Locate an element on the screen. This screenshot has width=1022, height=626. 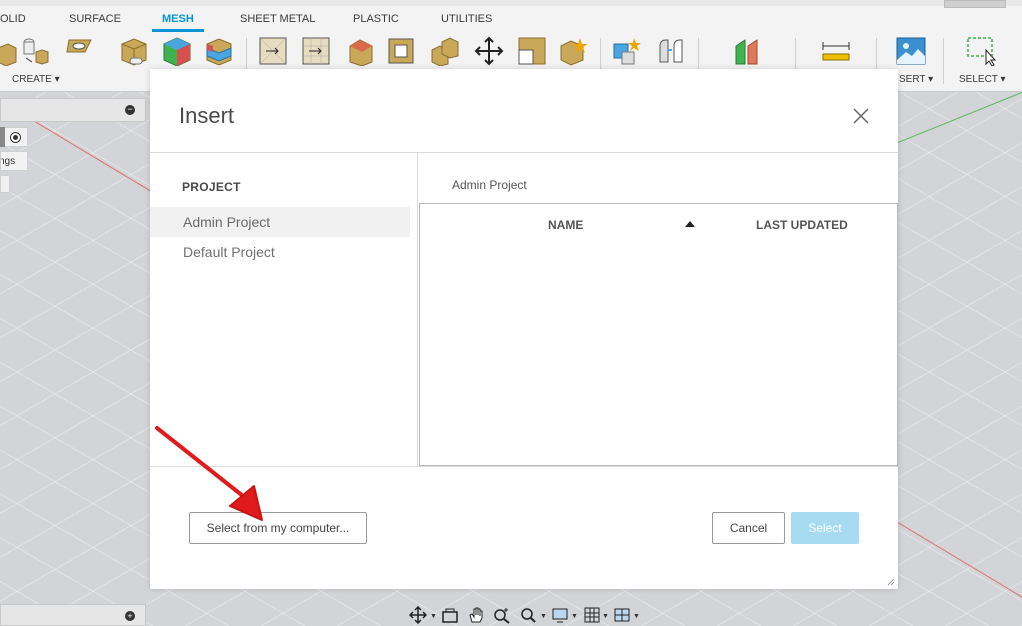
select-button: Select is located at coordinates (825, 528).